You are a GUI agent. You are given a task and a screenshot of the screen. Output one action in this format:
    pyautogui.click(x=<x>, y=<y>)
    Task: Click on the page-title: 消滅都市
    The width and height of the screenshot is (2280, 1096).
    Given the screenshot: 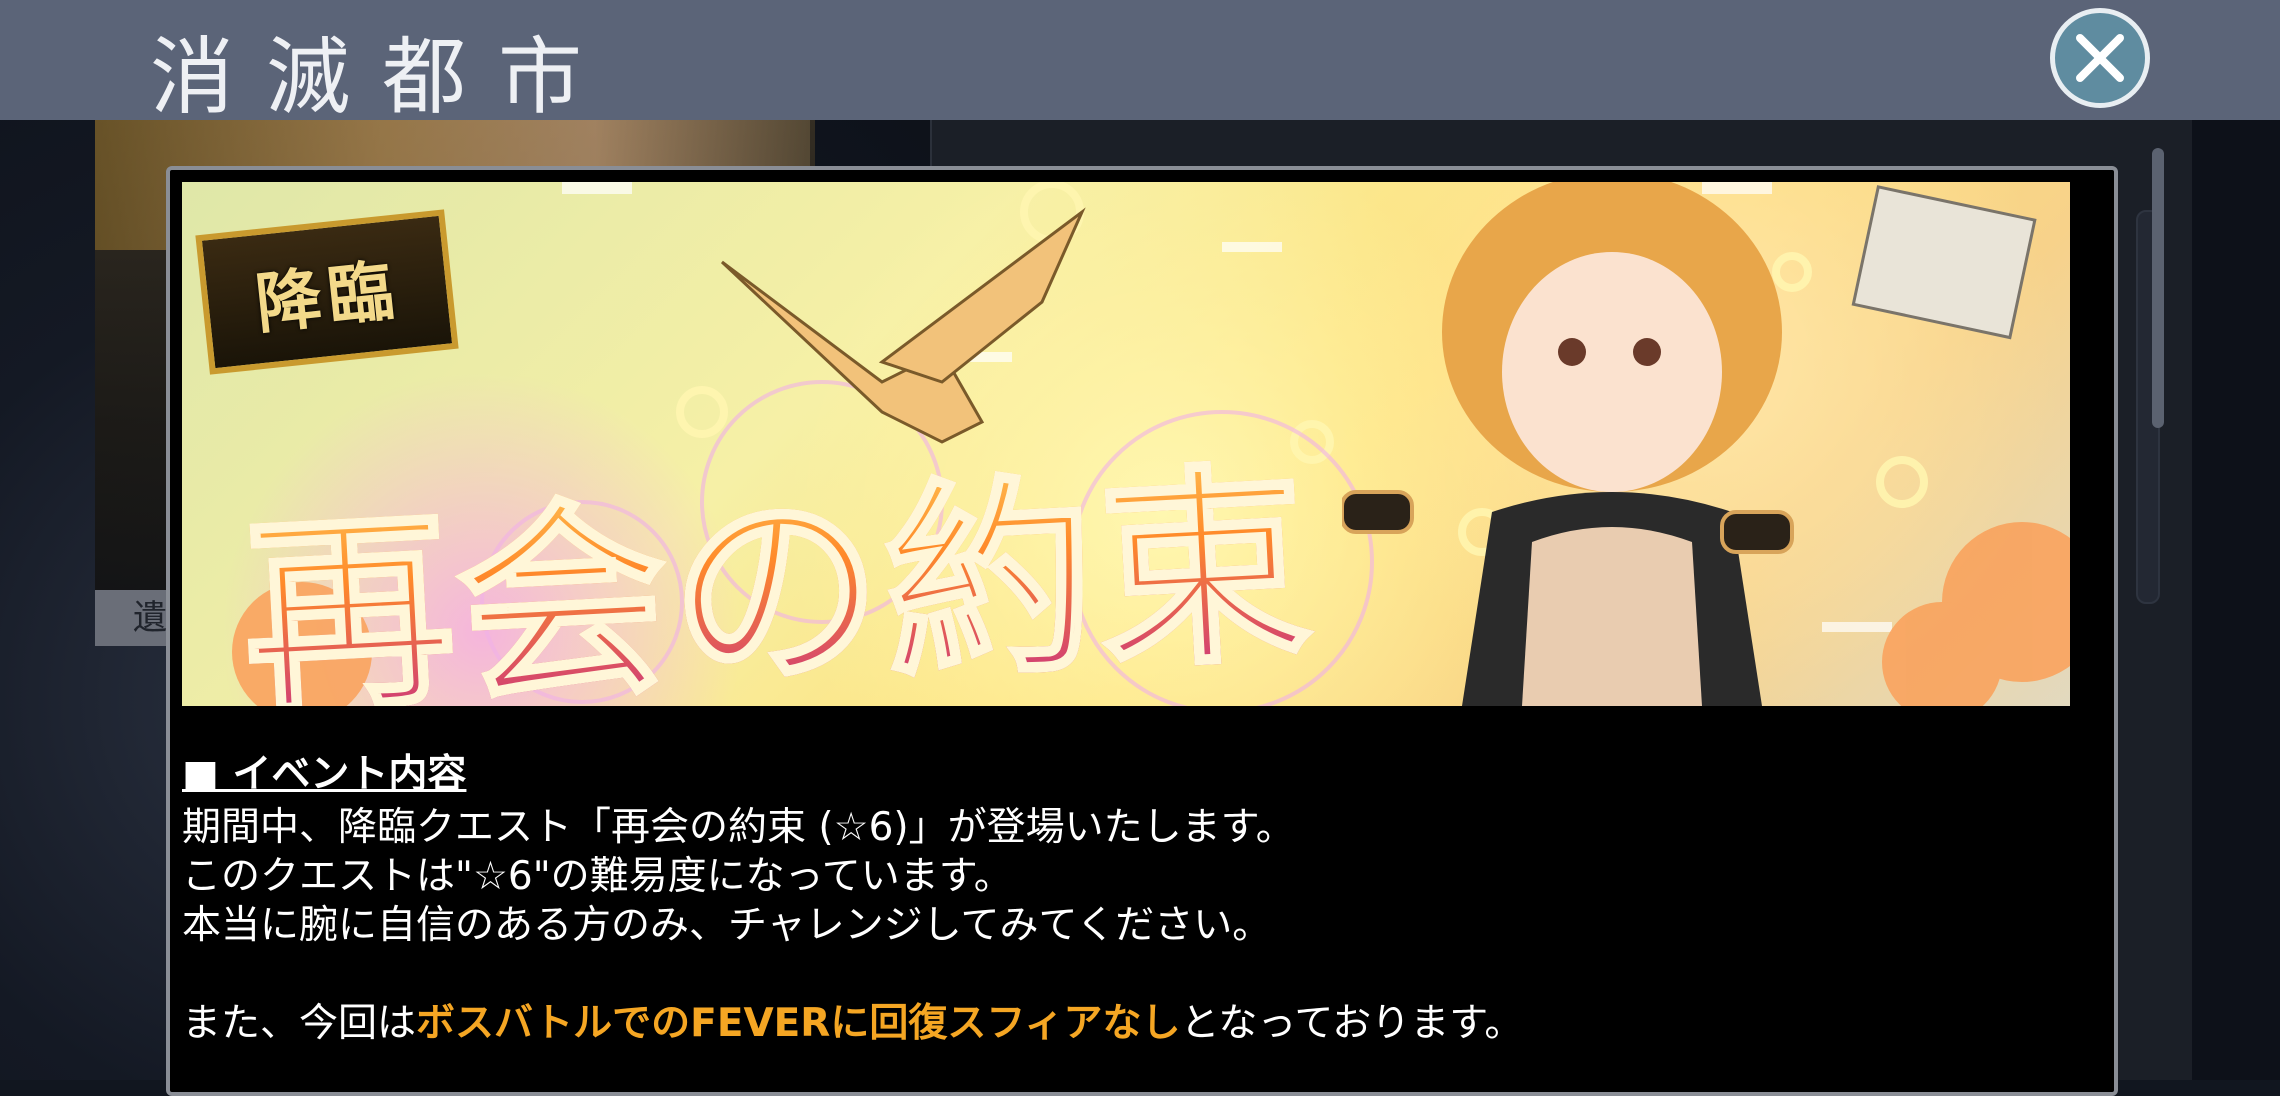 What is the action you would take?
    pyautogui.click(x=382, y=77)
    